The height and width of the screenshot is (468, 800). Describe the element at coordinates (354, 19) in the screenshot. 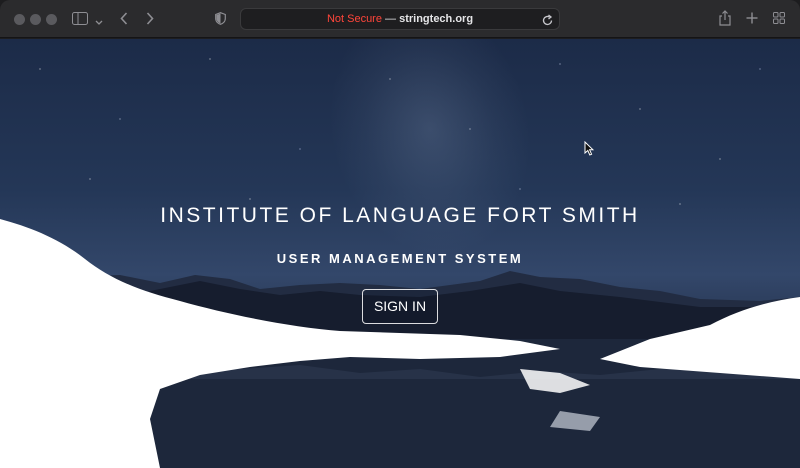

I see `not-secure-label: Not Secure` at that location.